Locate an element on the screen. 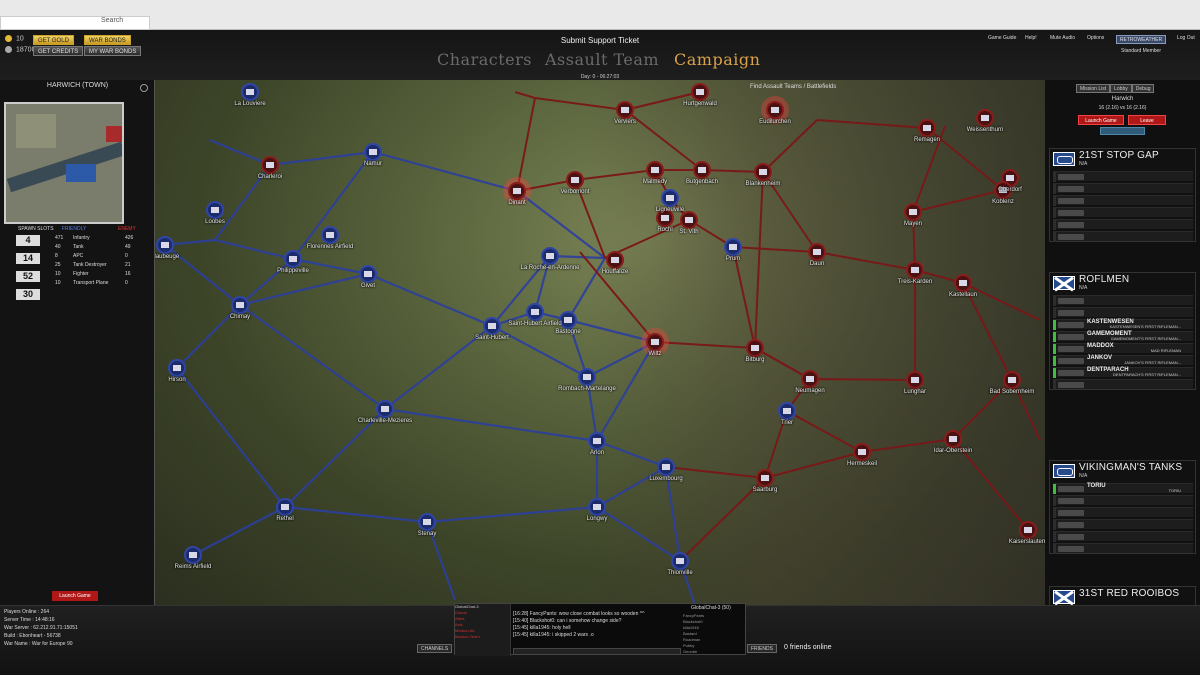 This screenshot has width=1200, height=675. town-label: Charleville-Mezieres is located at coordinates (385, 421).